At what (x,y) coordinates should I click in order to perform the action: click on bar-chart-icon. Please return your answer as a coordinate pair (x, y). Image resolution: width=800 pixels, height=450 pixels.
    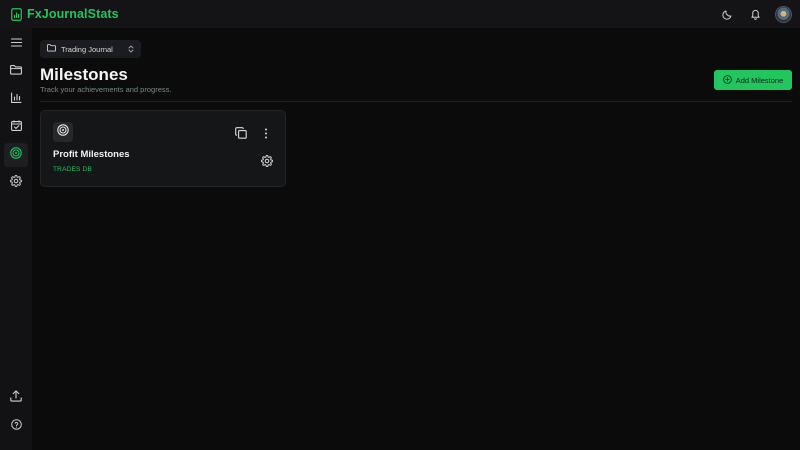
    Looking at the image, I should click on (16, 99).